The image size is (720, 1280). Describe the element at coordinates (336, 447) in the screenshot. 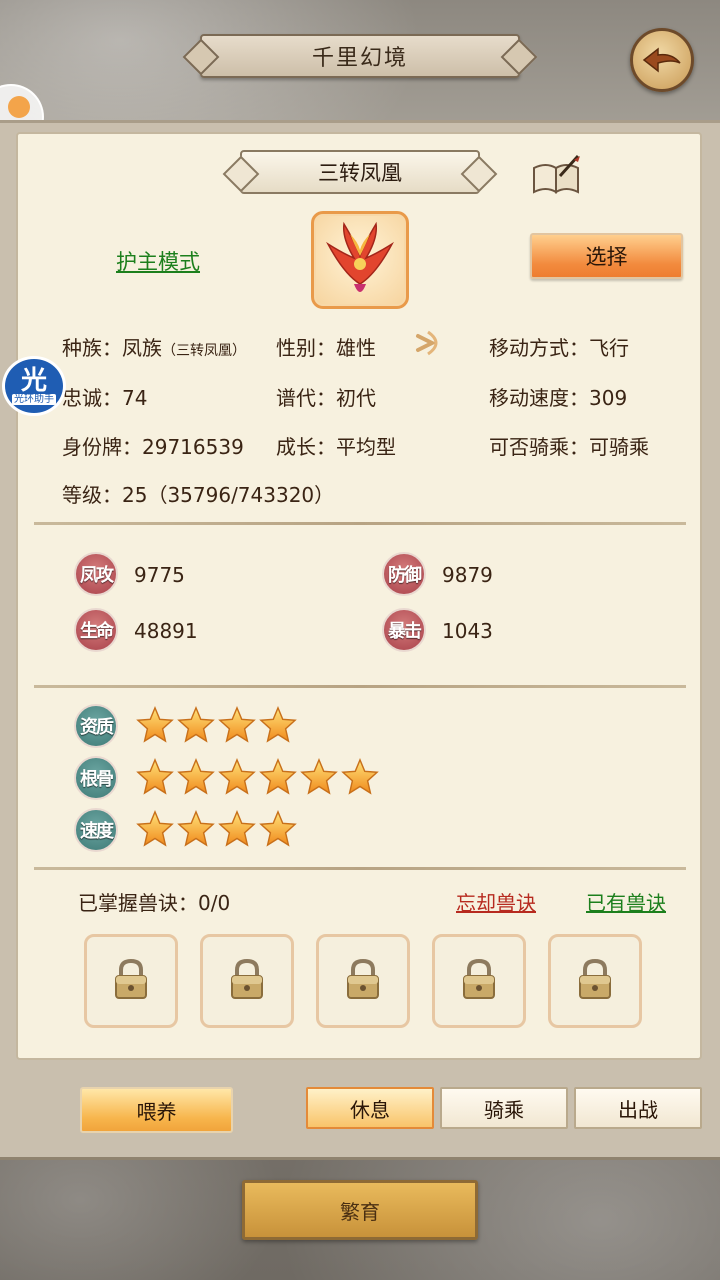

I see `growth-info: 成长：平均型` at that location.